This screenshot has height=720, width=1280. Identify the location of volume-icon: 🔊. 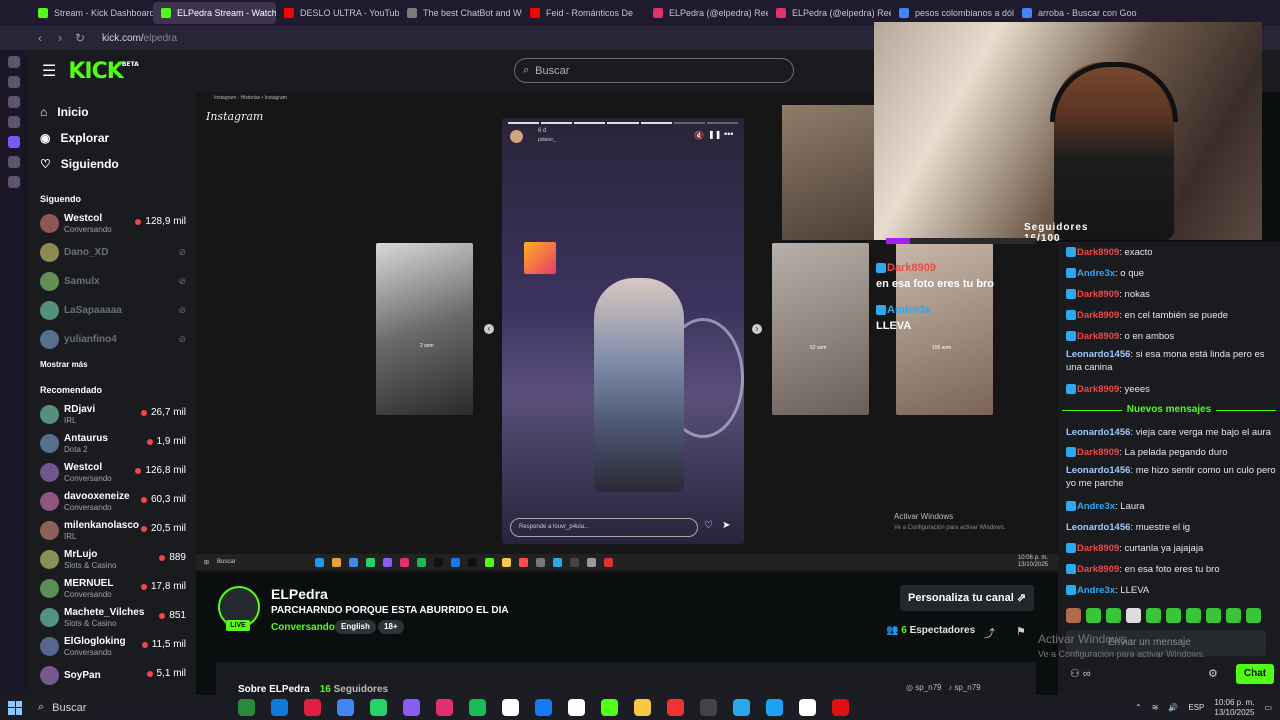
(1173, 707).